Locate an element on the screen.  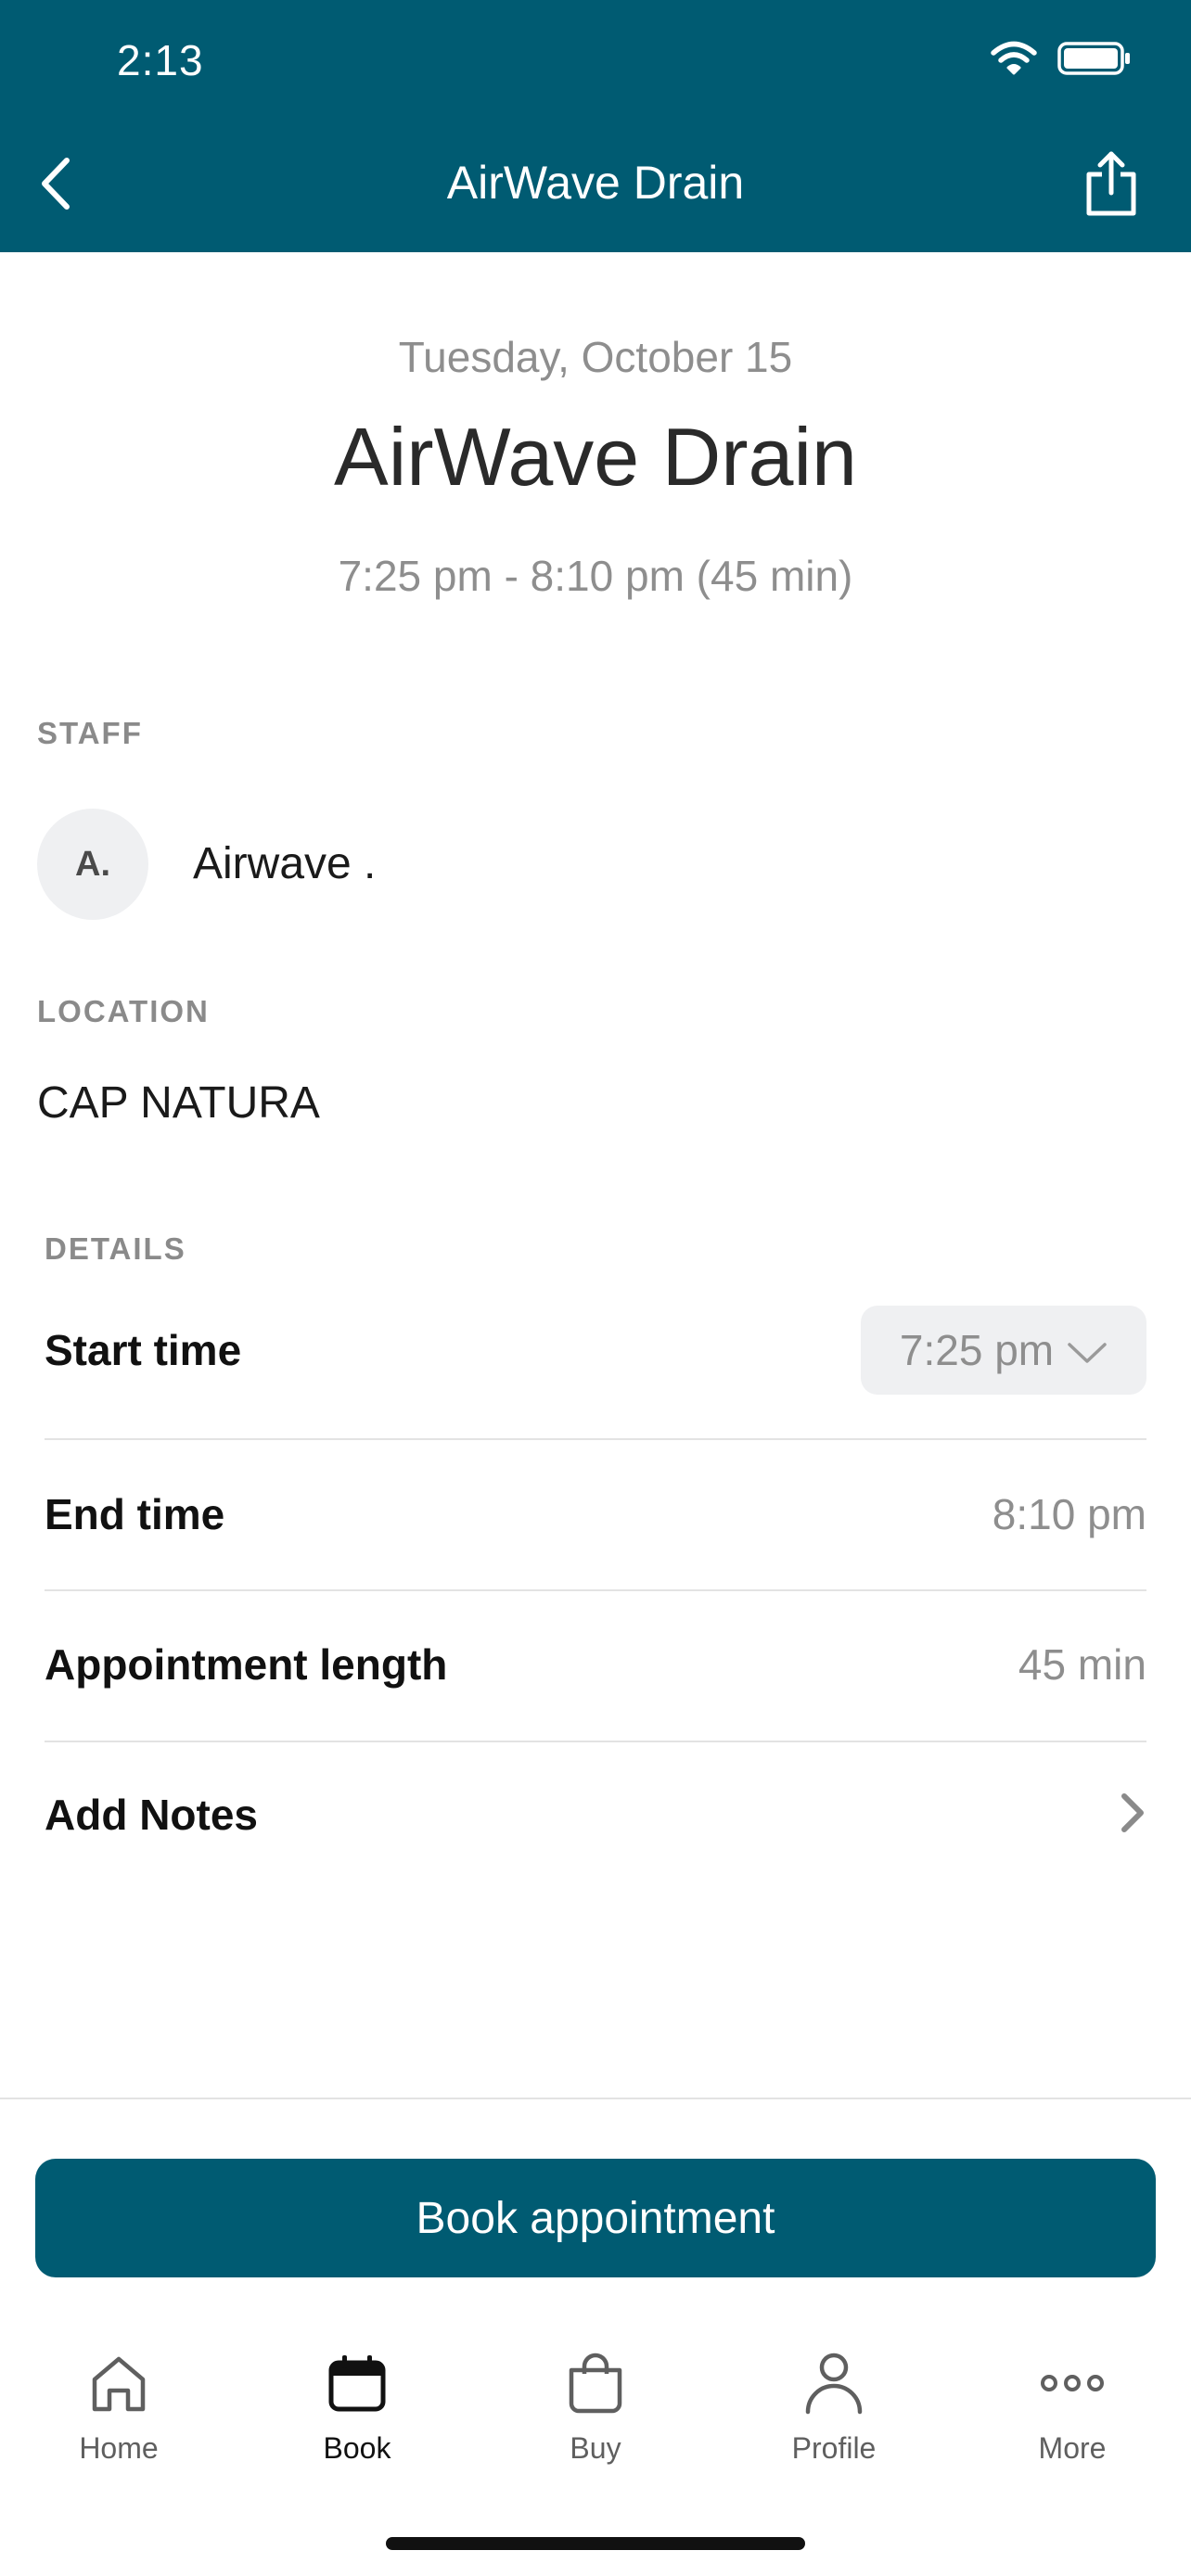
location-name: CAP NATURA is located at coordinates (178, 1103).